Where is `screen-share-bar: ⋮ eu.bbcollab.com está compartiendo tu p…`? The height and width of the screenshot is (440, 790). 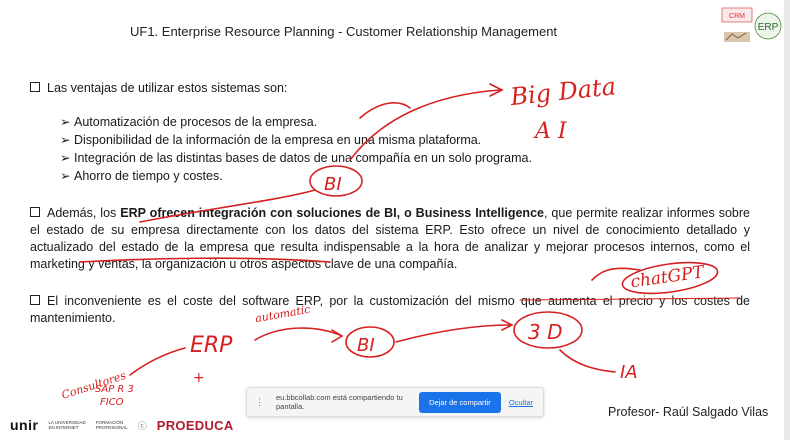
screen-share-bar: ⋮ eu.bbcollab.com está compartiendo tu p… is located at coordinates (395, 402).